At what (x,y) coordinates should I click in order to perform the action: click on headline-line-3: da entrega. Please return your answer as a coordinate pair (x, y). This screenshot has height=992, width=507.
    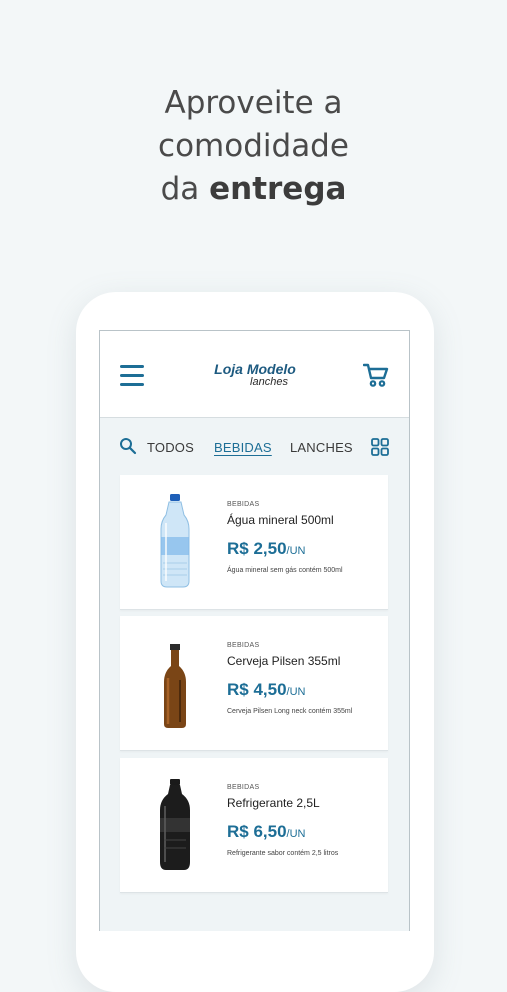
    Looking at the image, I should click on (253, 189).